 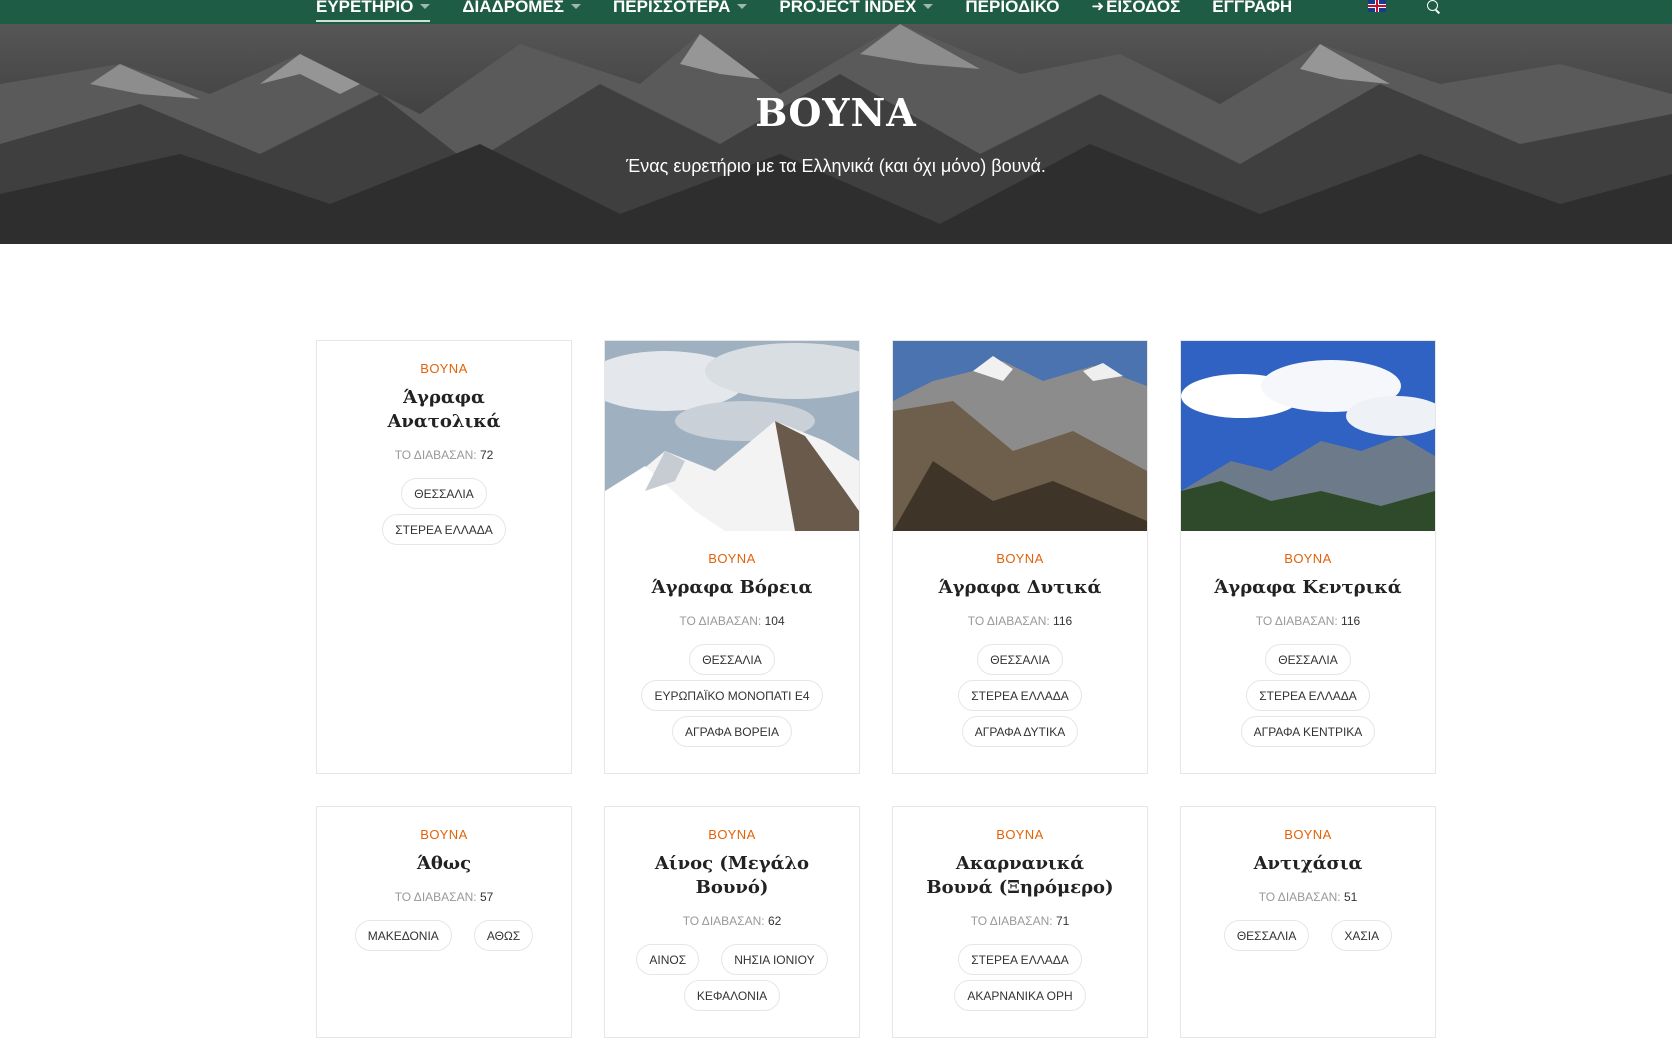 I want to click on read-count-value: 116, so click(x=1351, y=621).